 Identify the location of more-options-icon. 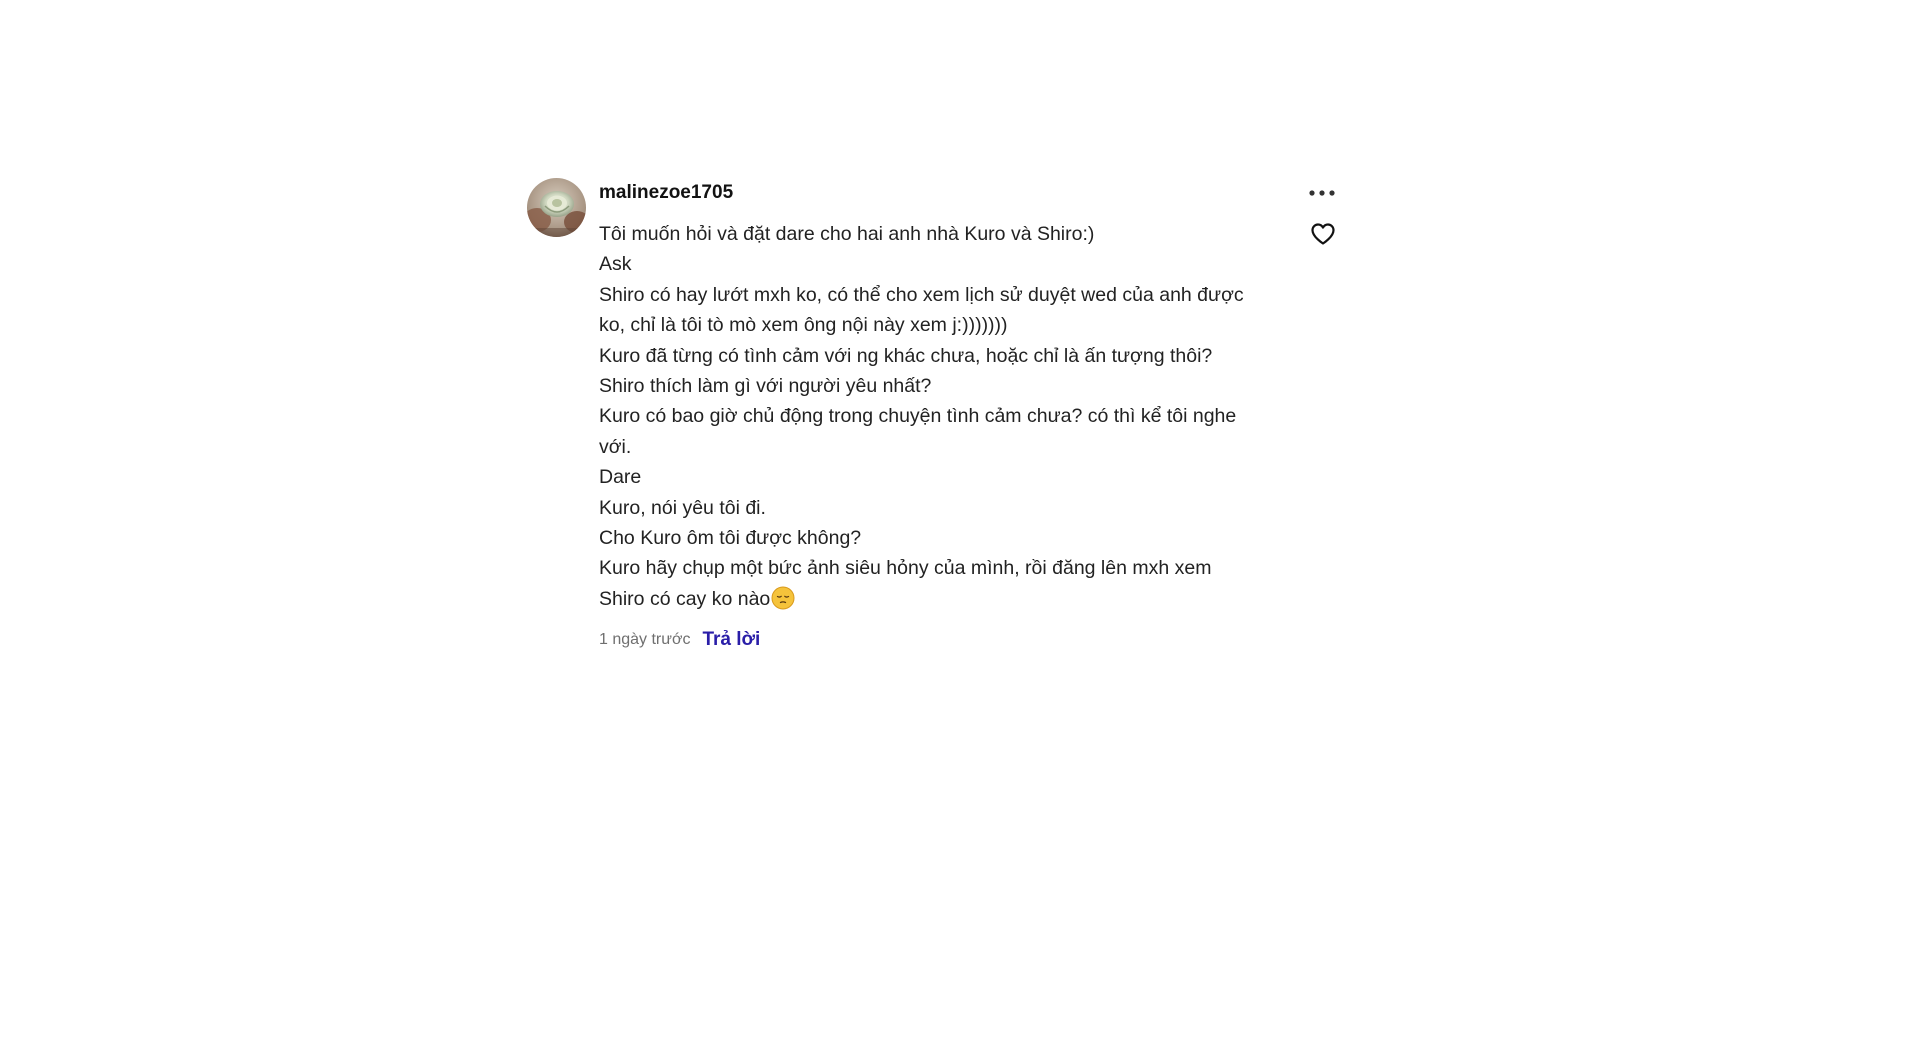
(1322, 193).